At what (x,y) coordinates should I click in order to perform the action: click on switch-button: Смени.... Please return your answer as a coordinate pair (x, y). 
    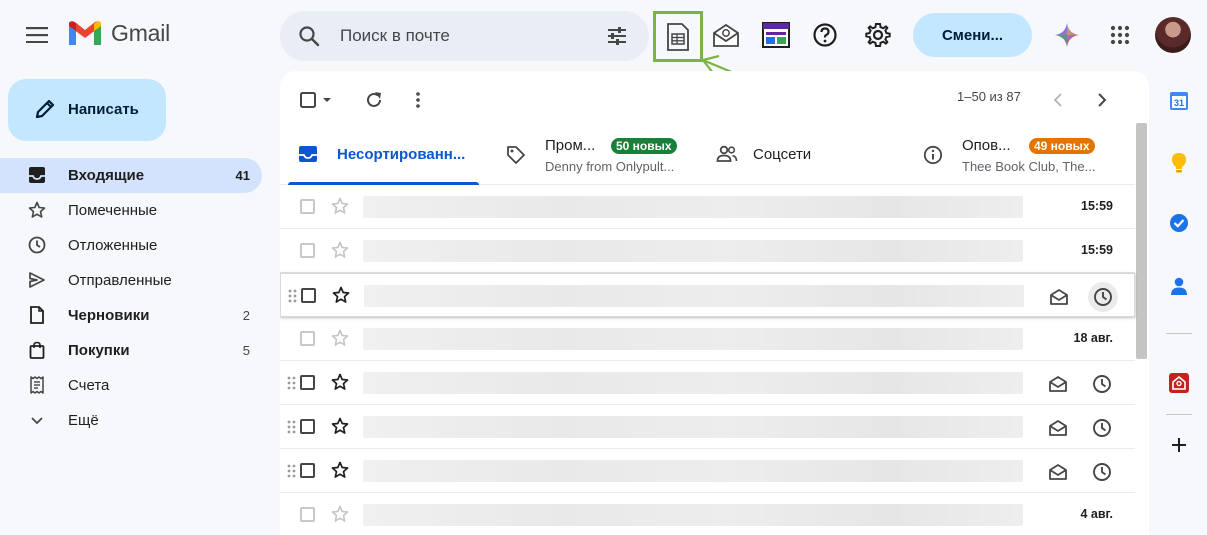
    Looking at the image, I should click on (972, 35).